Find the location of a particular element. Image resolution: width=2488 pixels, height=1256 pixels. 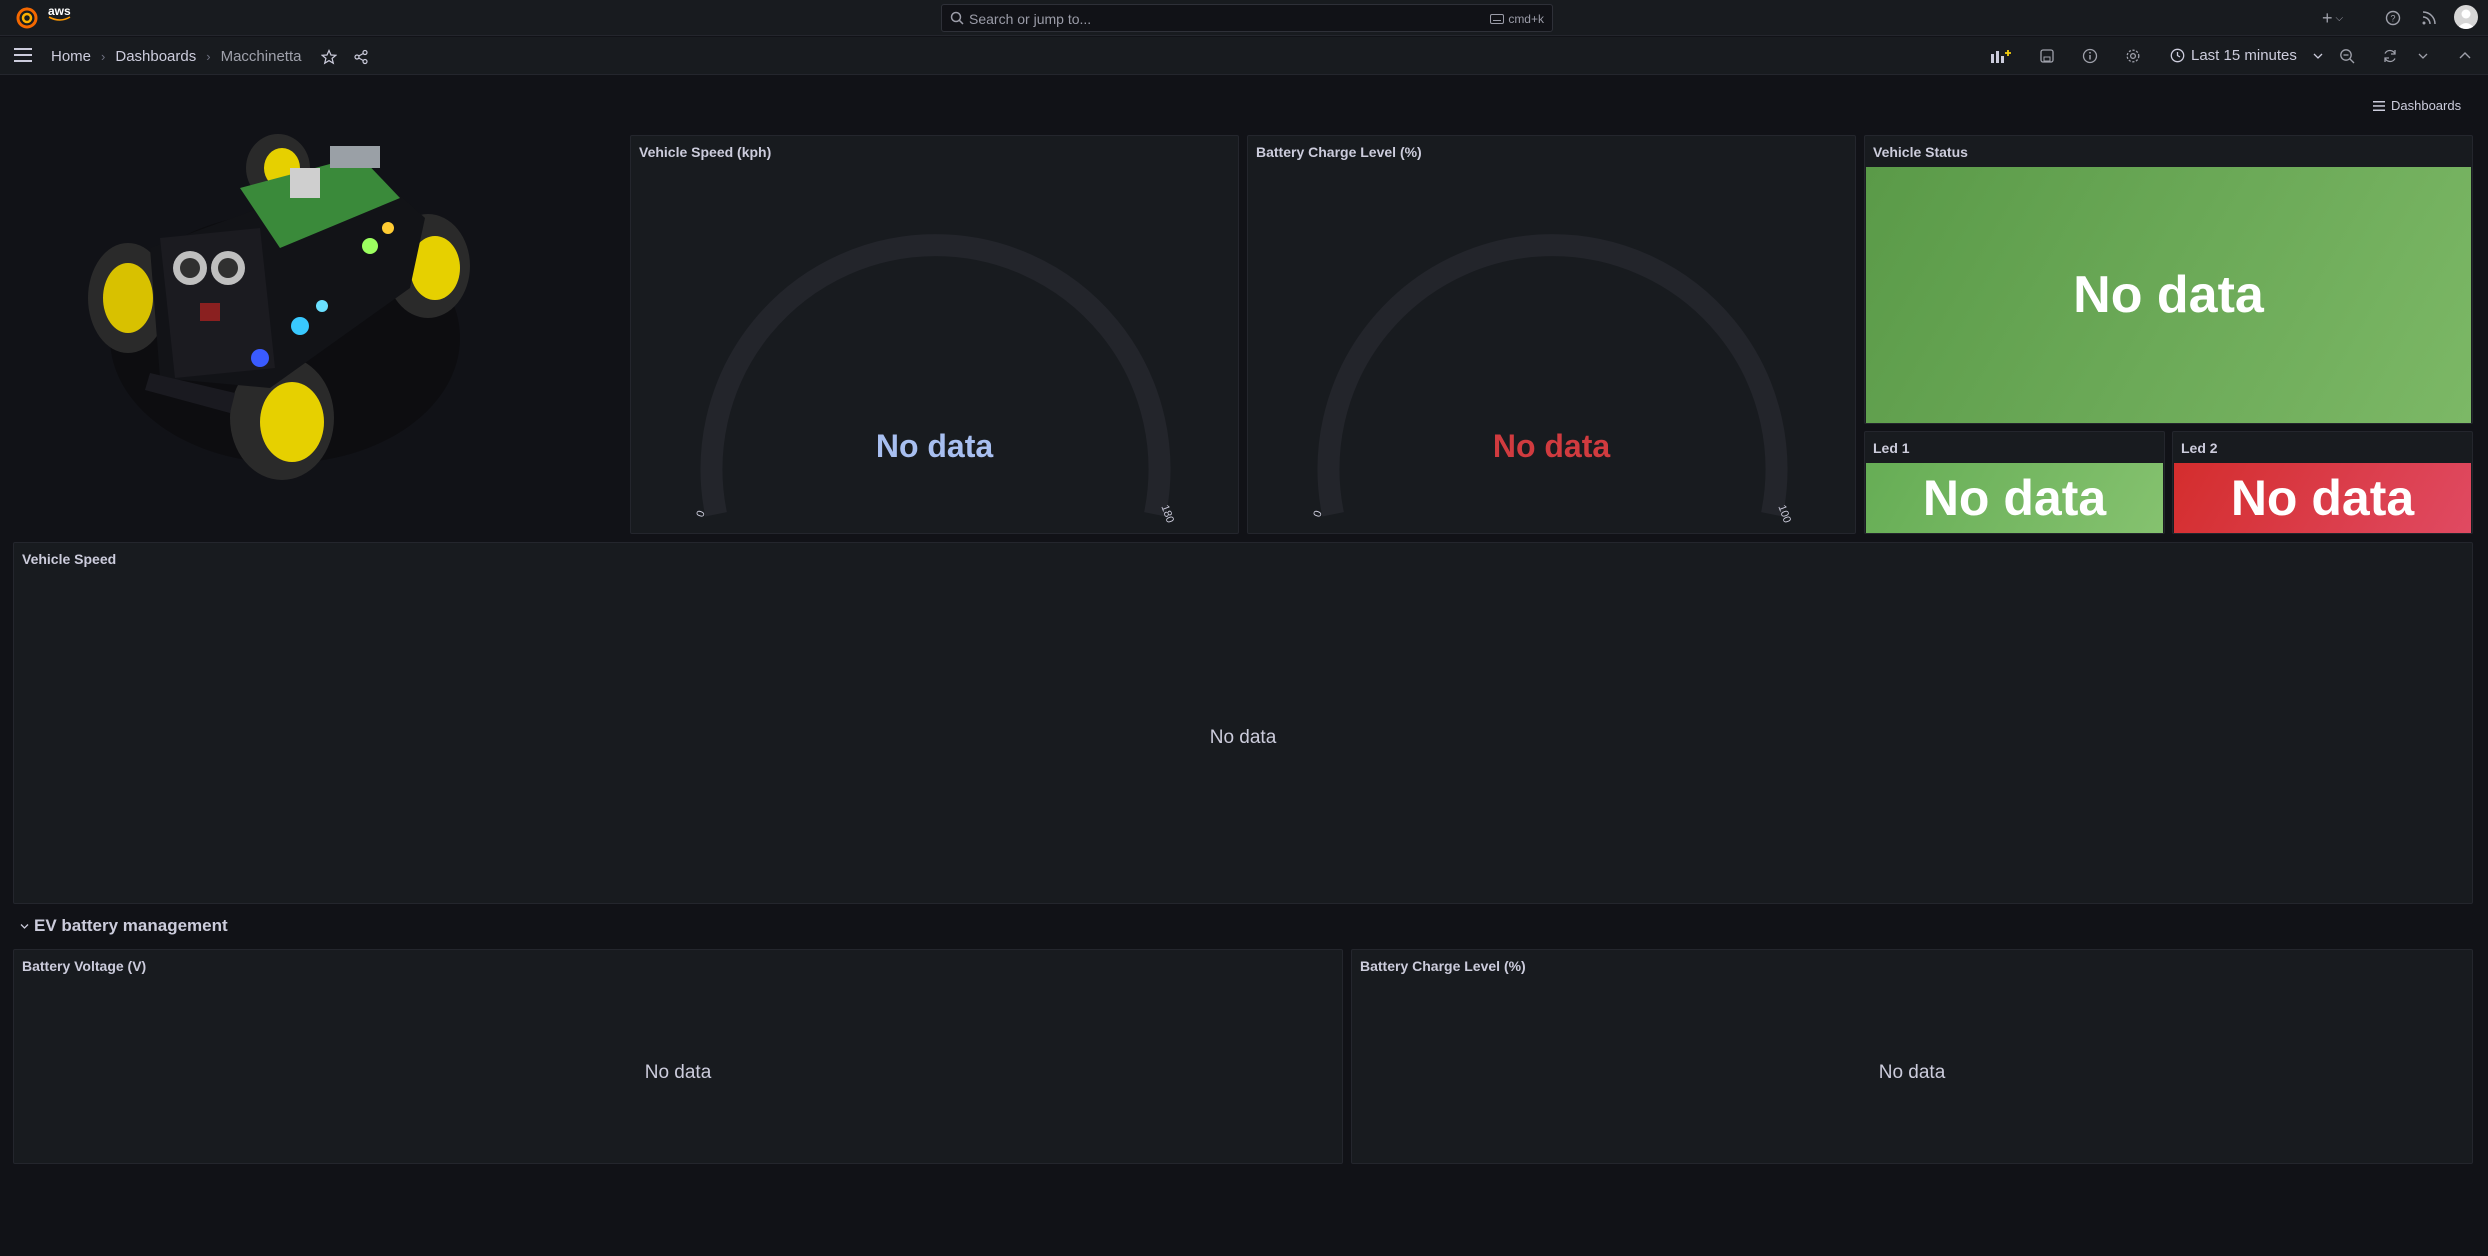

robot-car-image is located at coordinates (279, 307).